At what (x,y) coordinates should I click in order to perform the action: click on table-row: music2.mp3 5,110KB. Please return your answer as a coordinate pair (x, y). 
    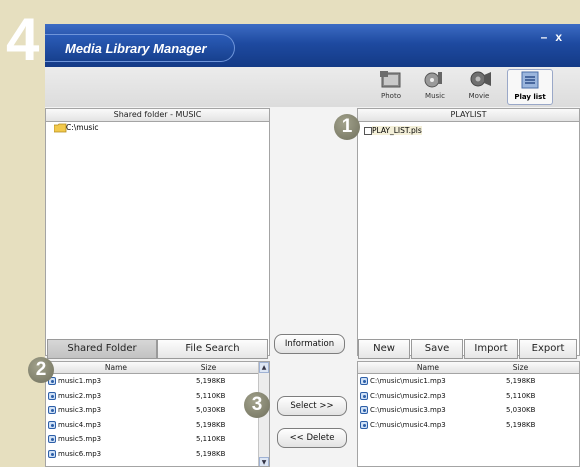
    Looking at the image, I should click on (157, 396).